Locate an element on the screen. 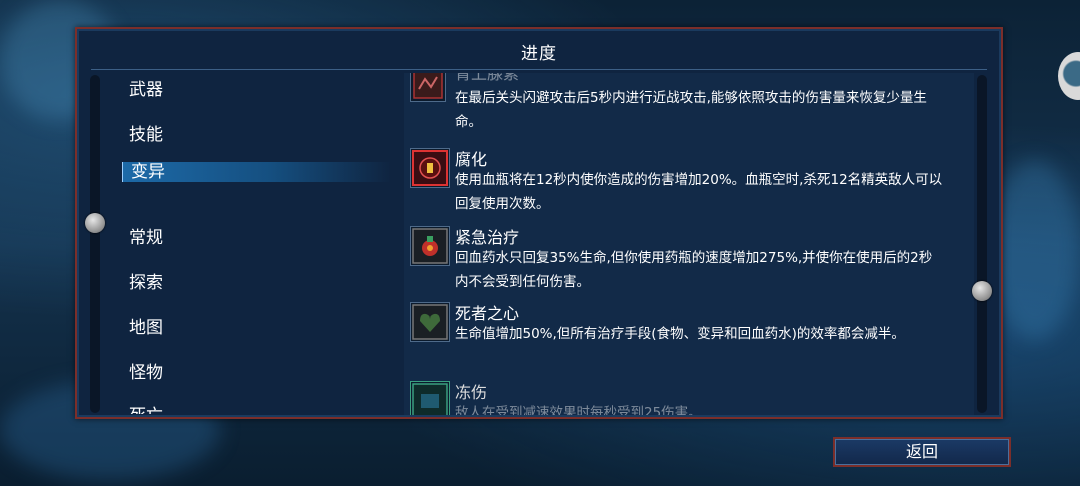  content-scrollbar is located at coordinates (982, 244).